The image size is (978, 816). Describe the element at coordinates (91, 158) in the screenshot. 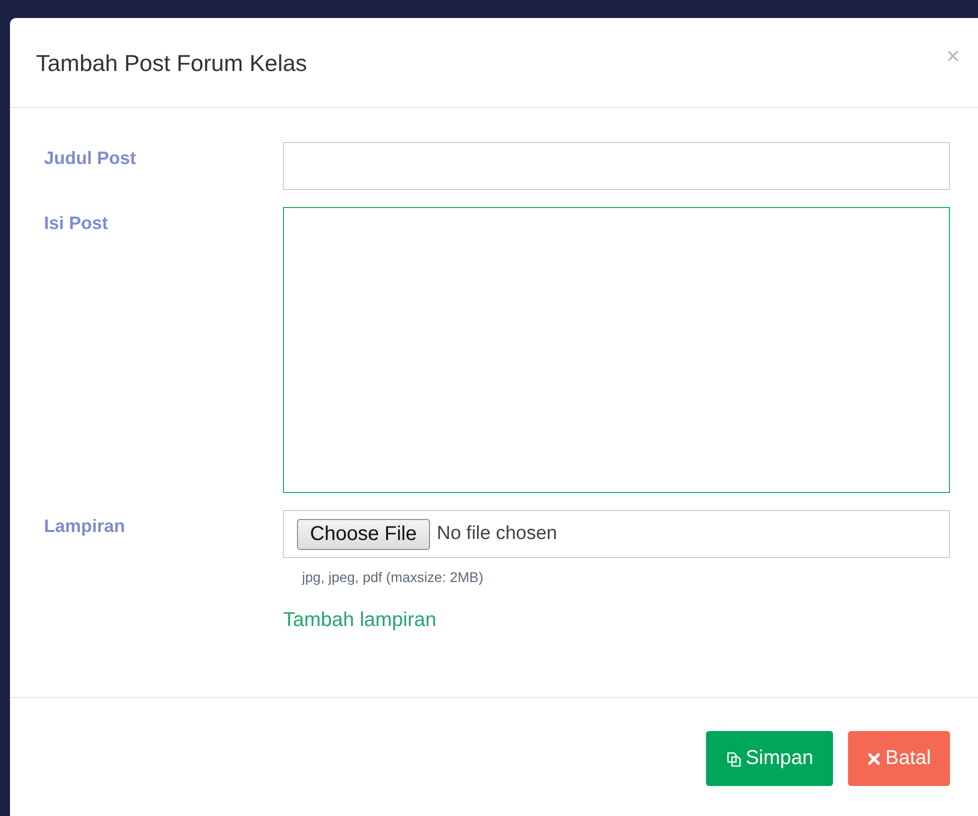

I see `field-label: Judul Post` at that location.